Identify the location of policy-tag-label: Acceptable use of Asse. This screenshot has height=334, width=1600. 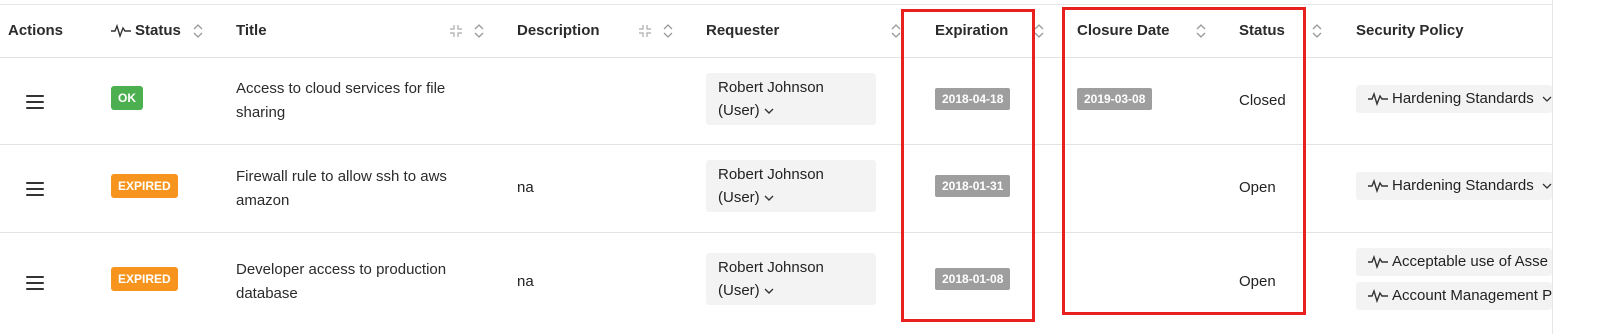
(1470, 261).